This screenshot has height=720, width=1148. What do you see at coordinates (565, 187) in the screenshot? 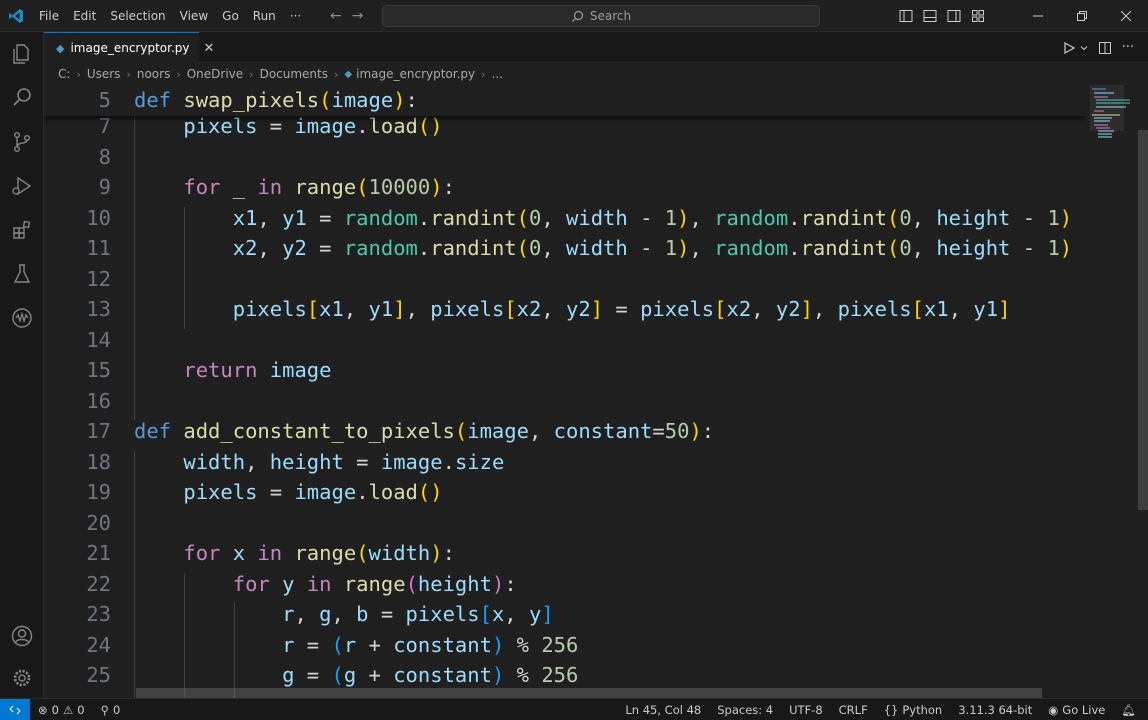
I see `code-line: 9 for _ in range(10000):` at bounding box center [565, 187].